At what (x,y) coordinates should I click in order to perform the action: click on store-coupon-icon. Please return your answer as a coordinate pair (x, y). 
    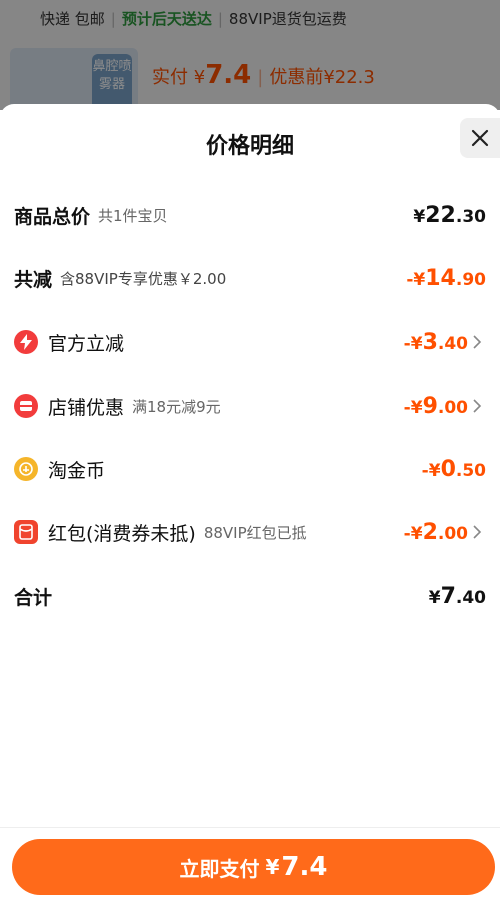
    Looking at the image, I should click on (26, 406).